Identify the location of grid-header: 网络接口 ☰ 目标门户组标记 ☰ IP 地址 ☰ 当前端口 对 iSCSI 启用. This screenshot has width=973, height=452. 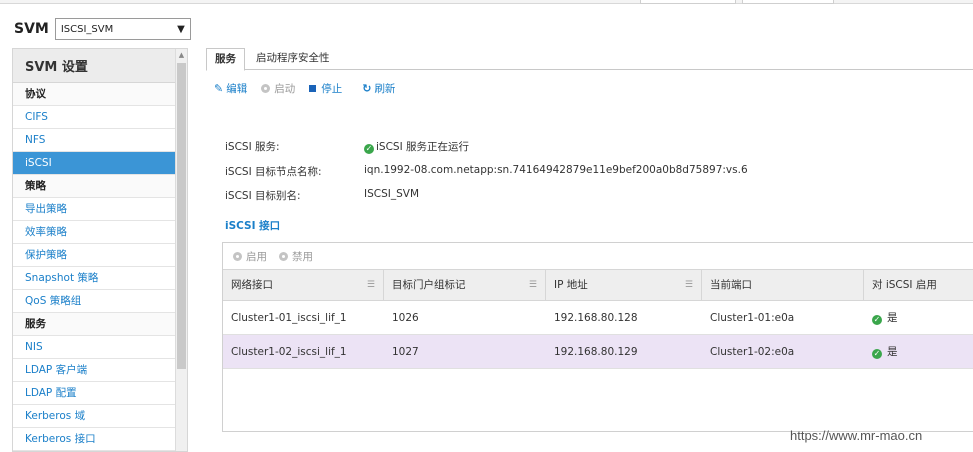
(598, 285).